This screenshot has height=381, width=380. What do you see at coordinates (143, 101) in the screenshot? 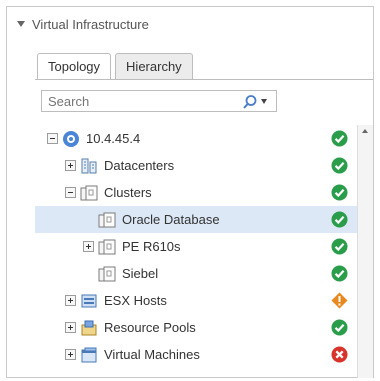
I see `search-input` at bounding box center [143, 101].